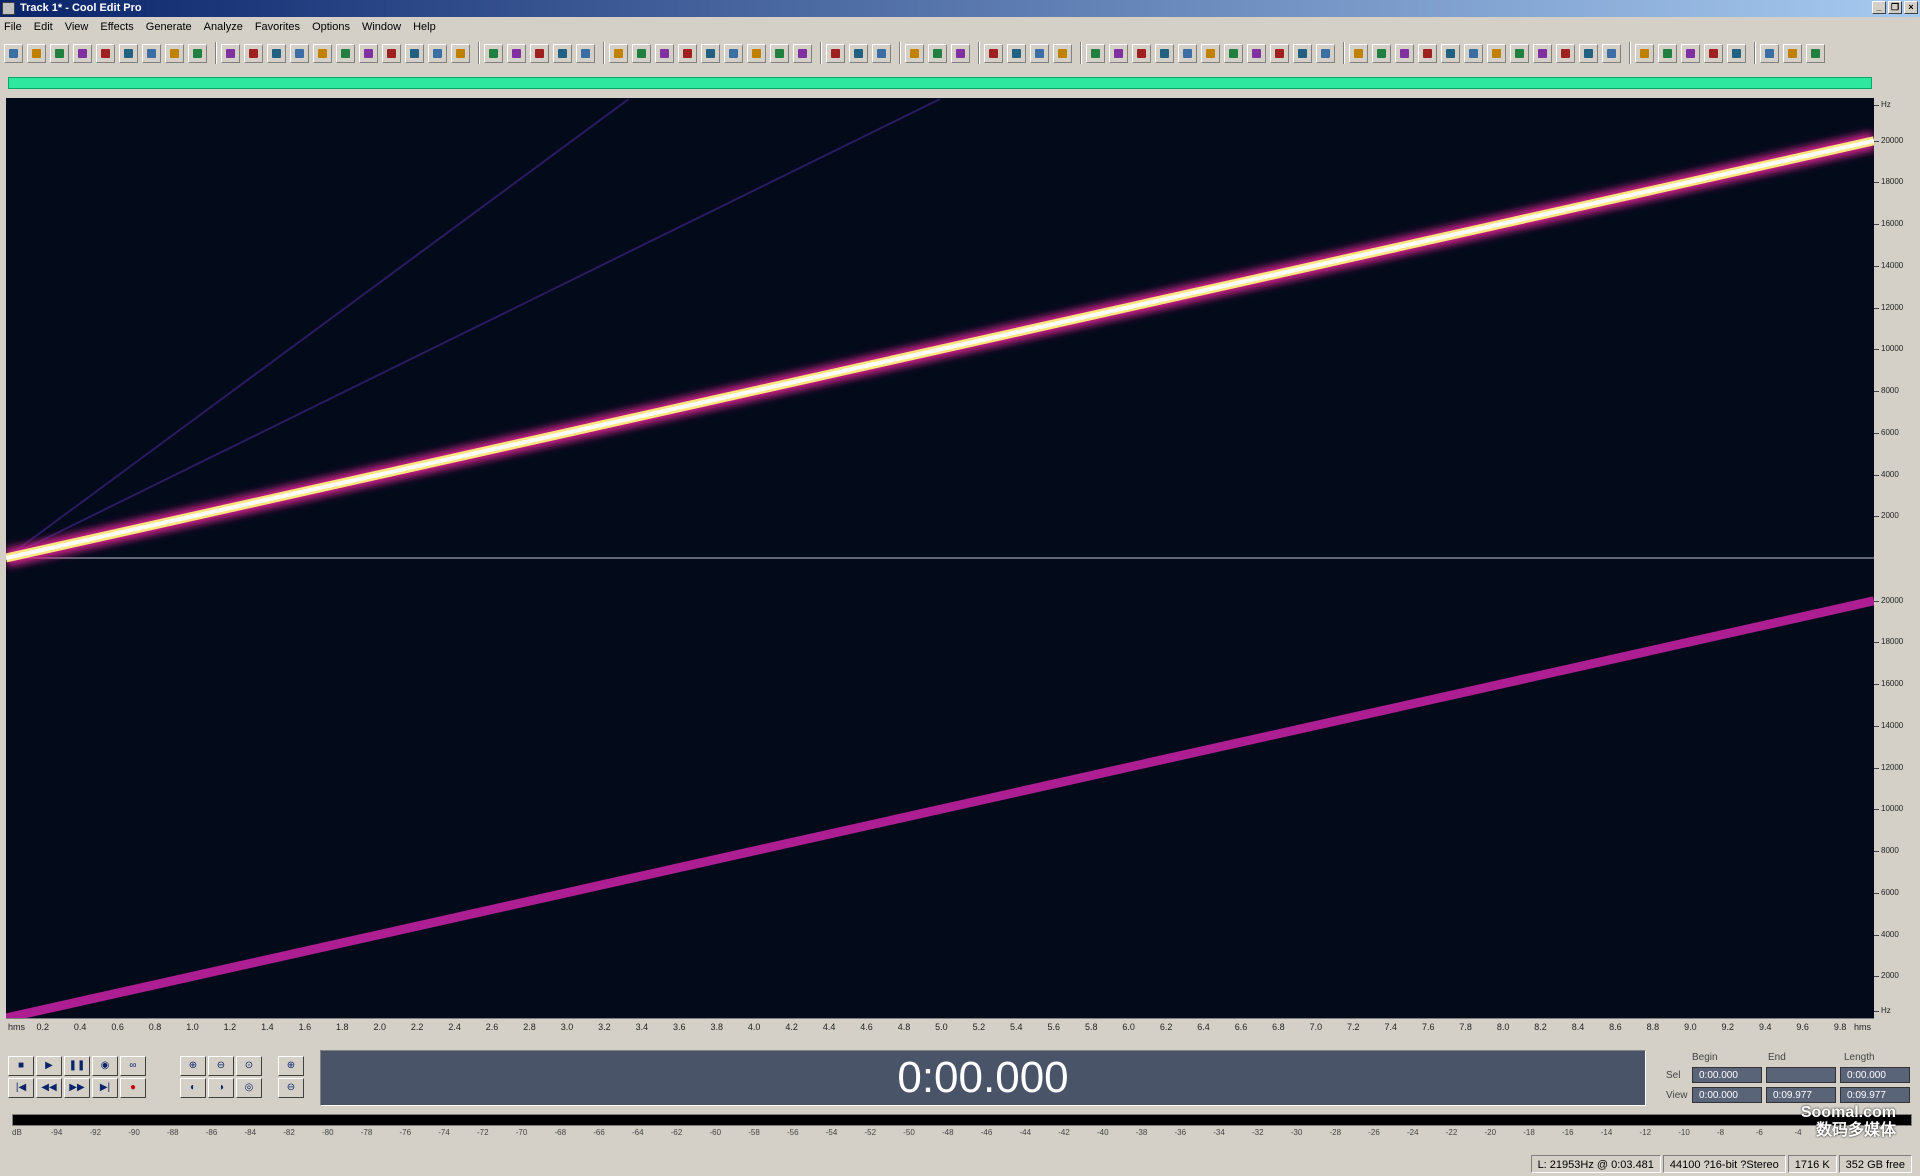  Describe the element at coordinates (77, 1066) in the screenshot. I see `pause-button: ❚❚` at that location.